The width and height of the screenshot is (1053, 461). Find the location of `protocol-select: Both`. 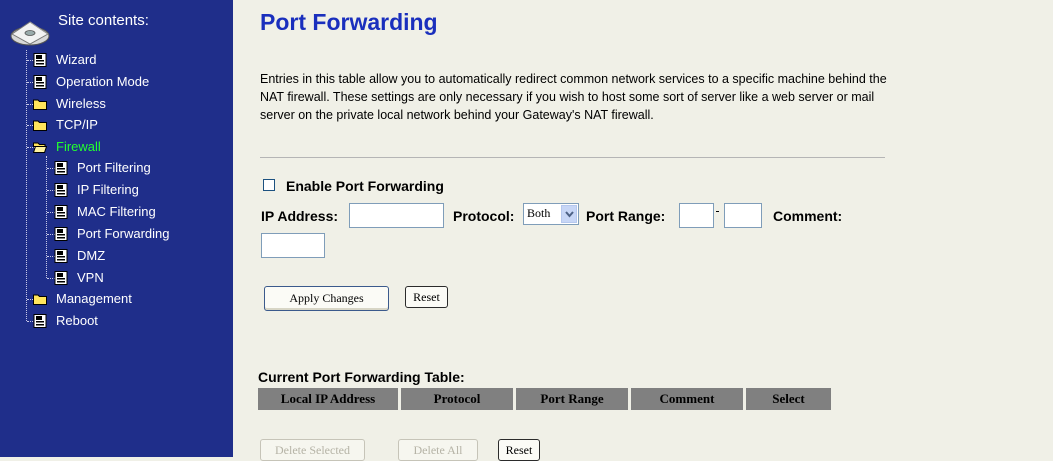

protocol-select: Both is located at coordinates (551, 214).